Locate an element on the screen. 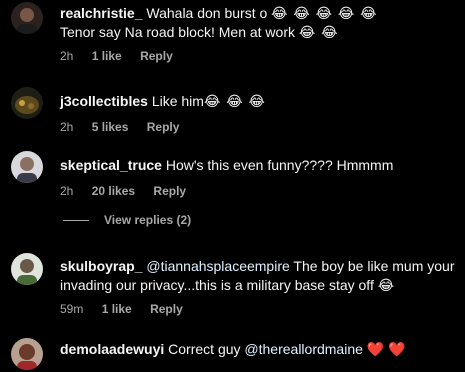 The width and height of the screenshot is (465, 372). emoji: 😂 😂 😂 is located at coordinates (234, 101).